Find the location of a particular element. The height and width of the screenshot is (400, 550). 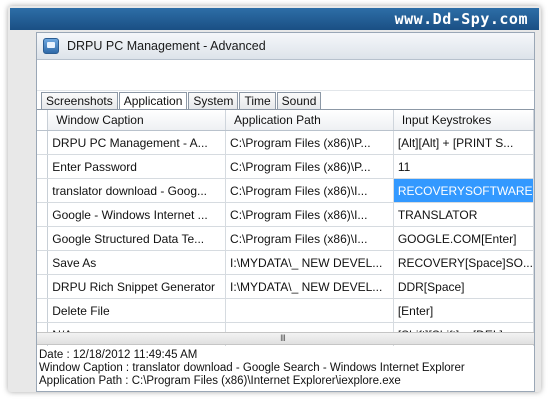

title-bar: DRPU PC Management - Advanced is located at coordinates (285, 46).